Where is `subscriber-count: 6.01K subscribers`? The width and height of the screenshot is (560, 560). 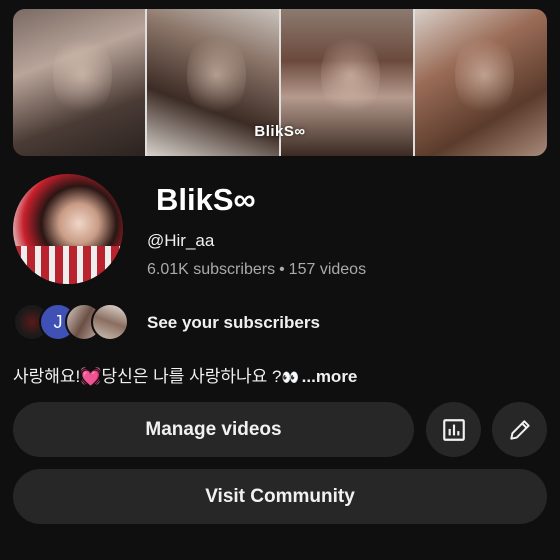
subscriber-count: 6.01K subscribers is located at coordinates (211, 269).